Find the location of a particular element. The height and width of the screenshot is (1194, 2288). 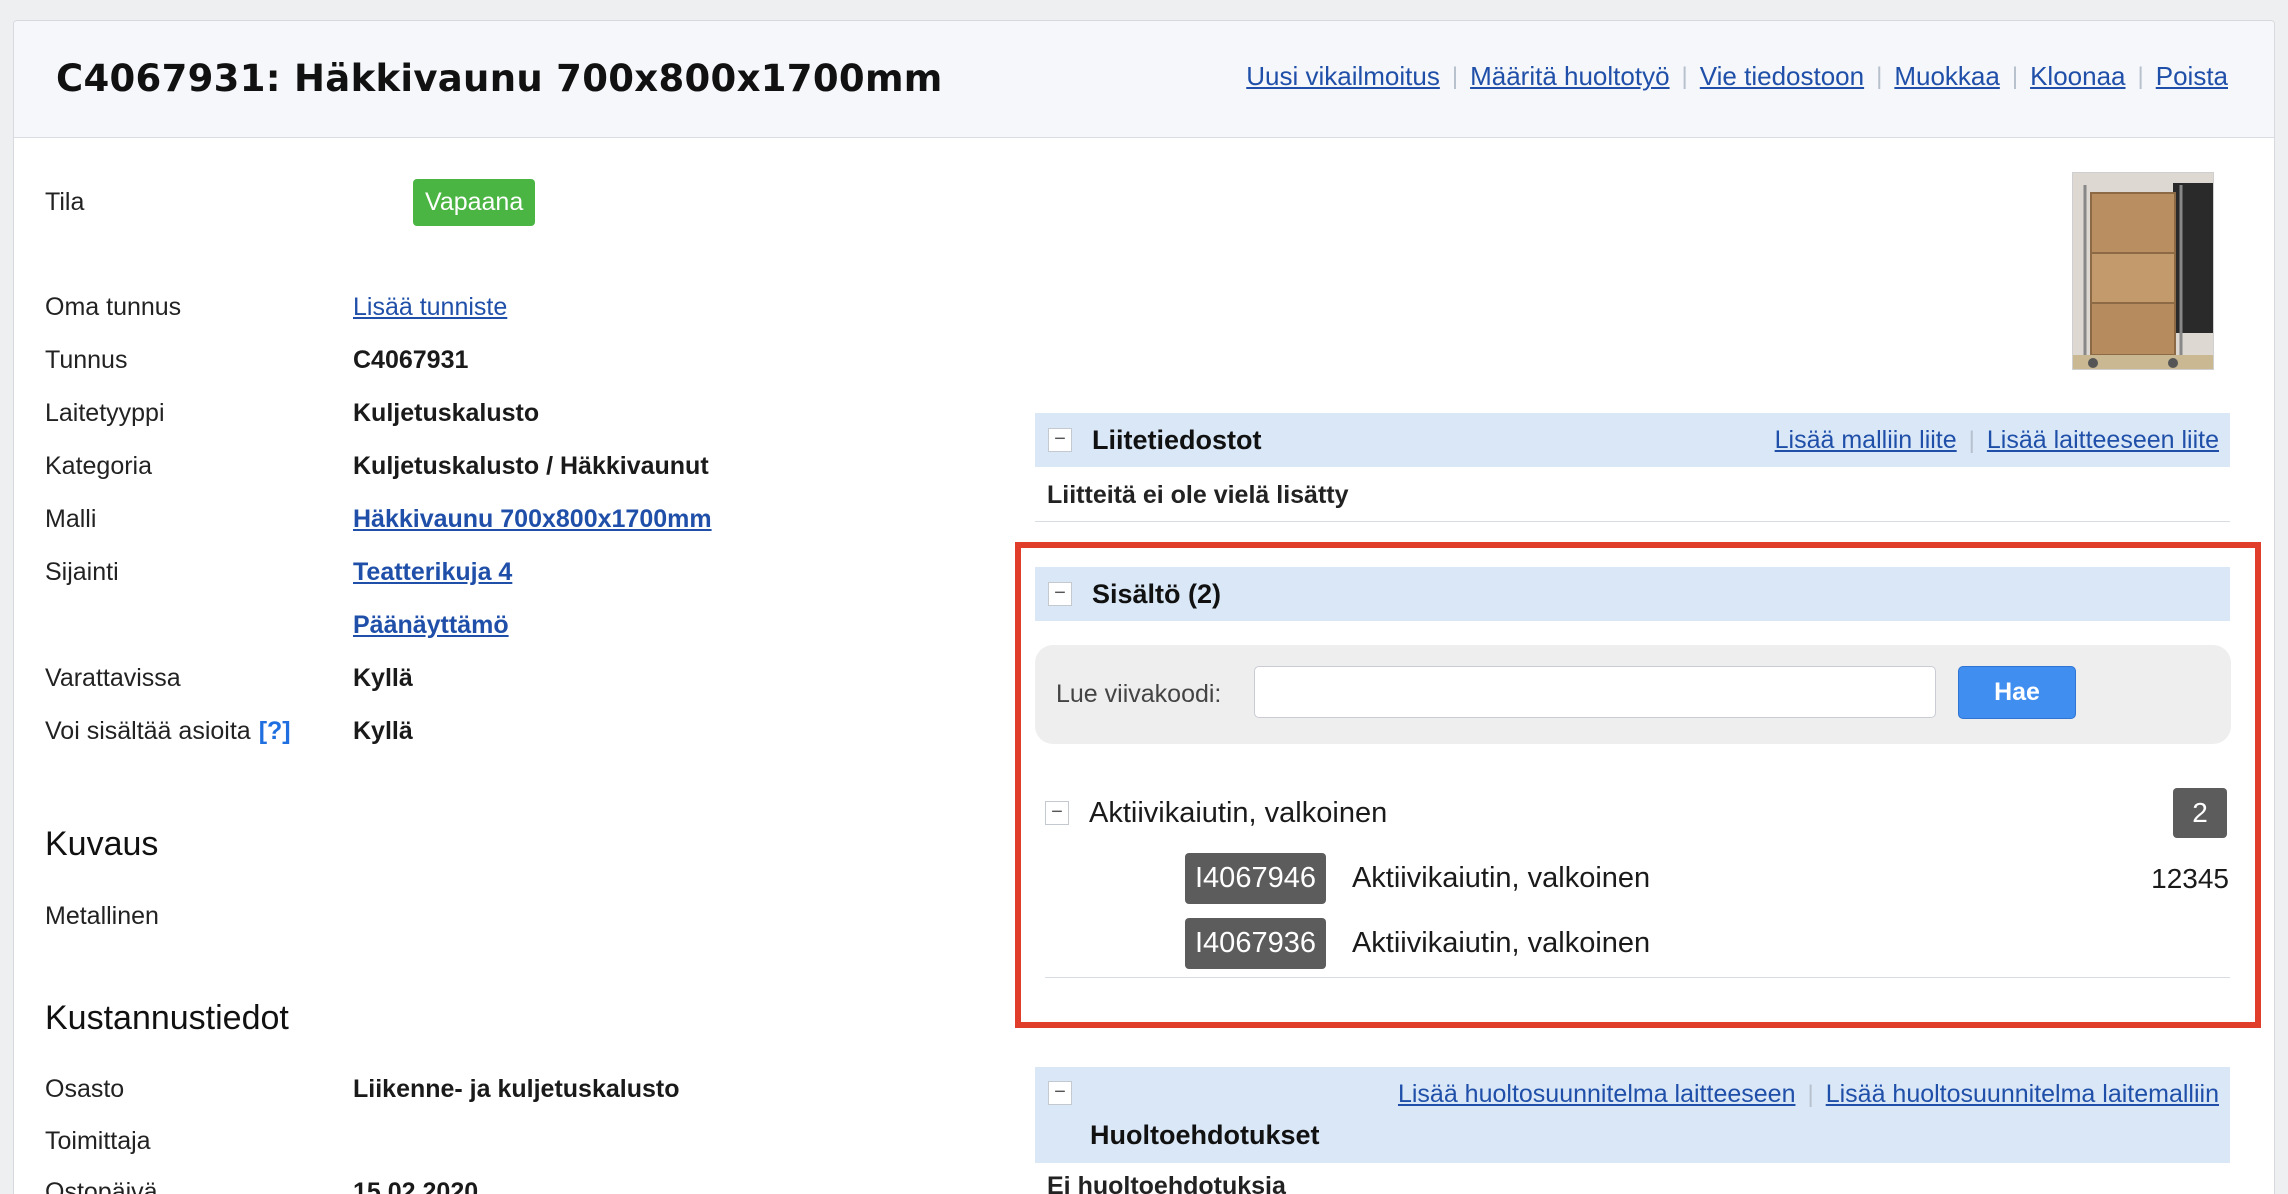

reservable-row: Varattavissa Kyllä is located at coordinates (229, 678).